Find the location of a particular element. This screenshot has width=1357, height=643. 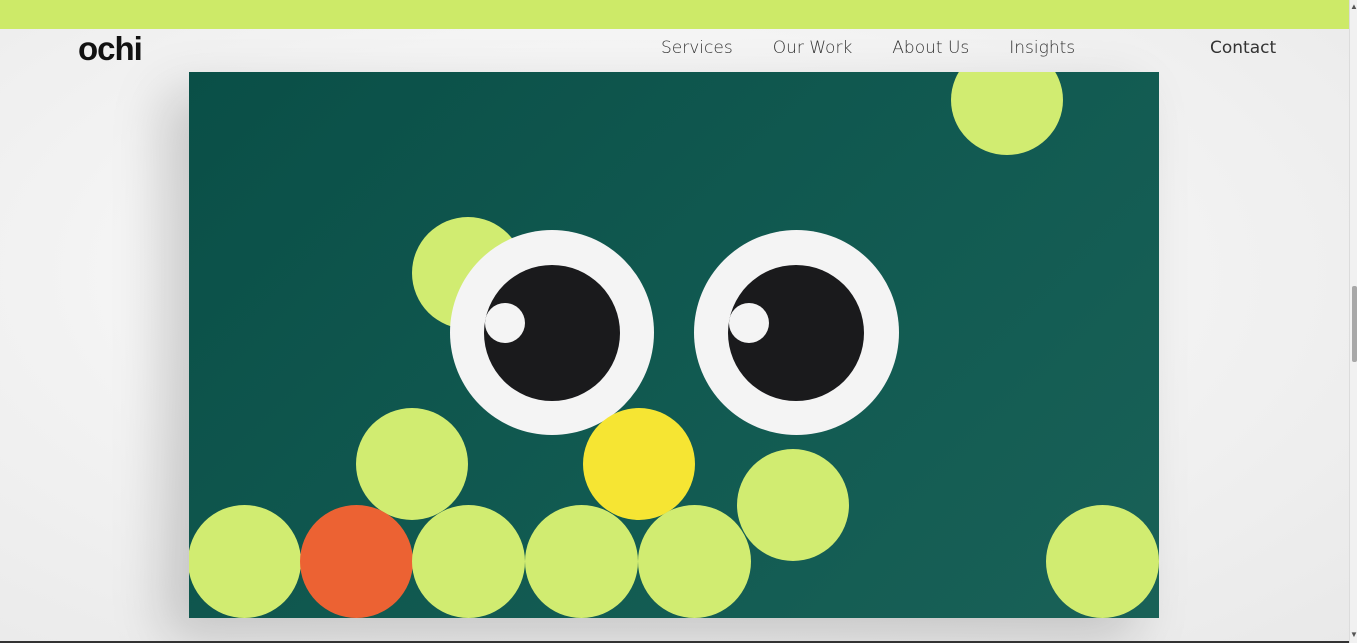

vertical-scrollbar: ▲ ▼ is located at coordinates (1353, 321).